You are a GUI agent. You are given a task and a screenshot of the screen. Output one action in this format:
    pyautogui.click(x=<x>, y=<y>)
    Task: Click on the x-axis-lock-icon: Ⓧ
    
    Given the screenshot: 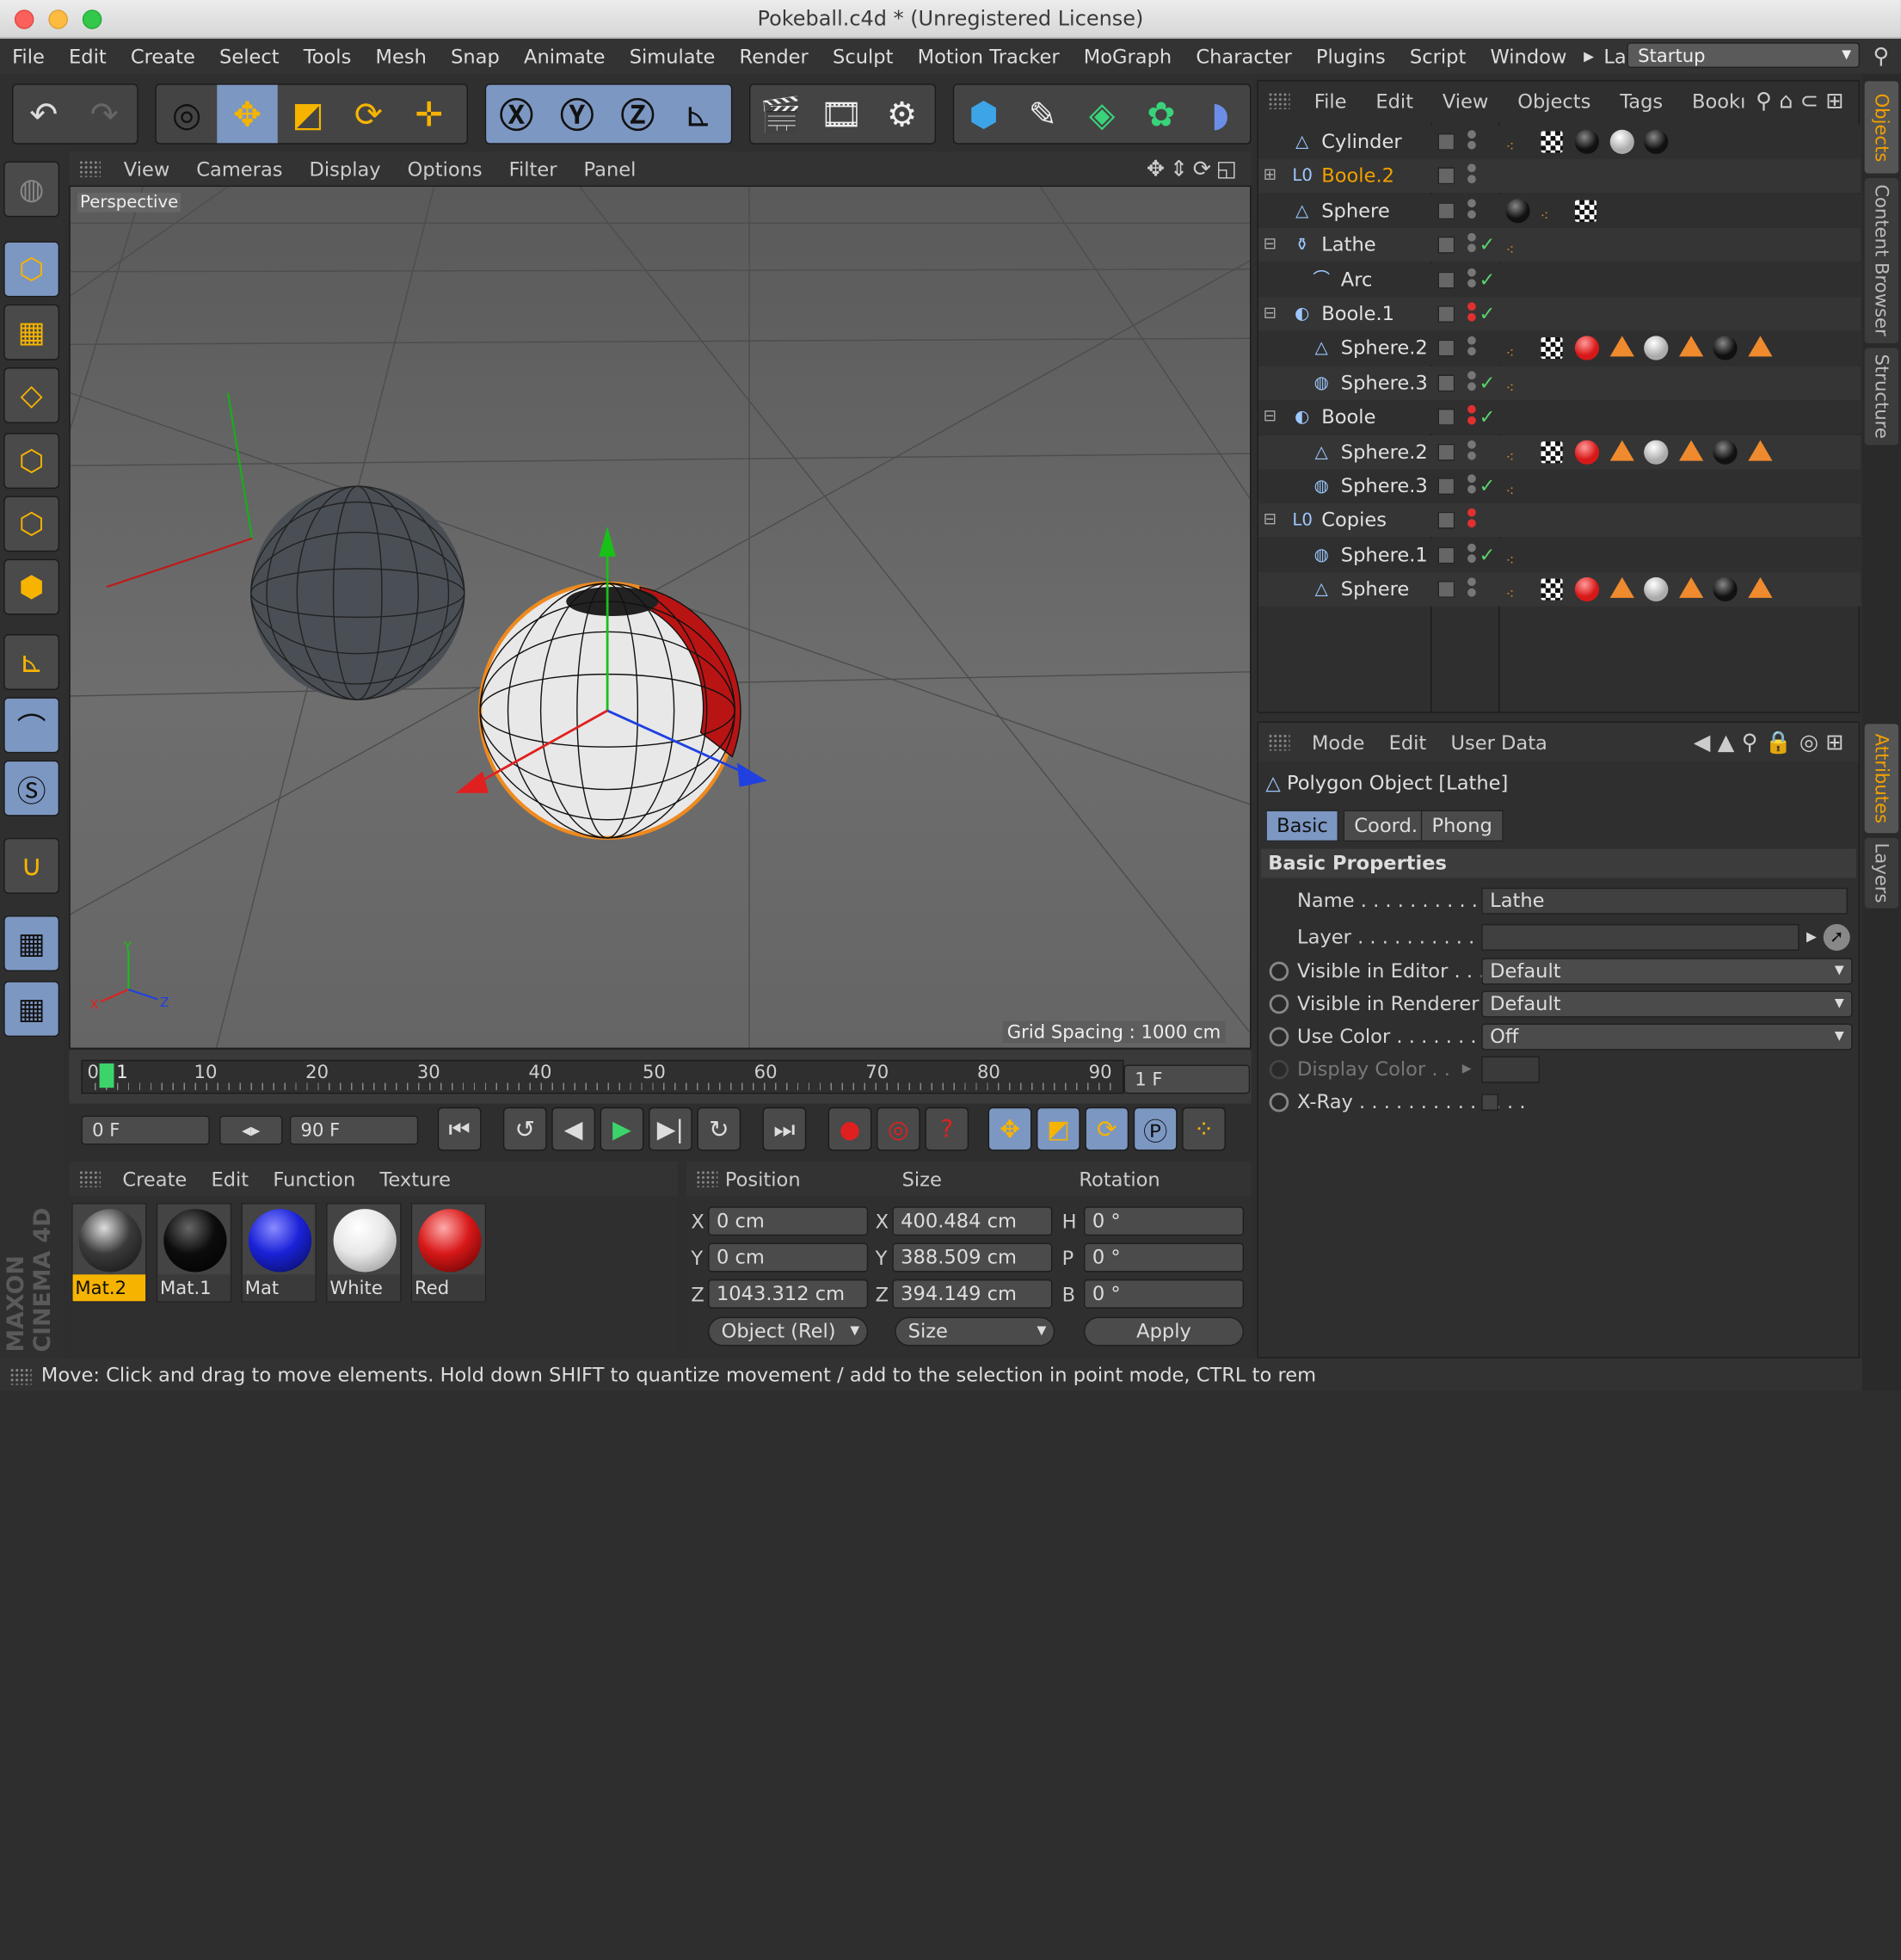 What is the action you would take?
    pyautogui.click(x=516, y=114)
    